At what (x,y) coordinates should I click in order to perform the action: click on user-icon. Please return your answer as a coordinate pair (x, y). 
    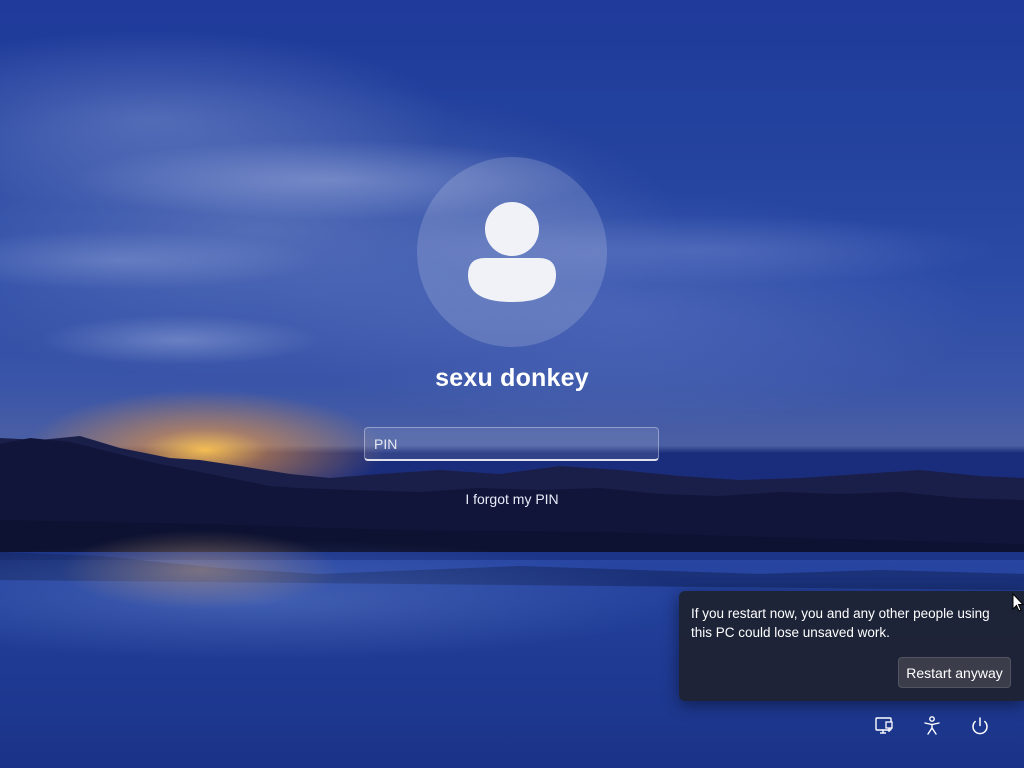
    Looking at the image, I should click on (512, 252).